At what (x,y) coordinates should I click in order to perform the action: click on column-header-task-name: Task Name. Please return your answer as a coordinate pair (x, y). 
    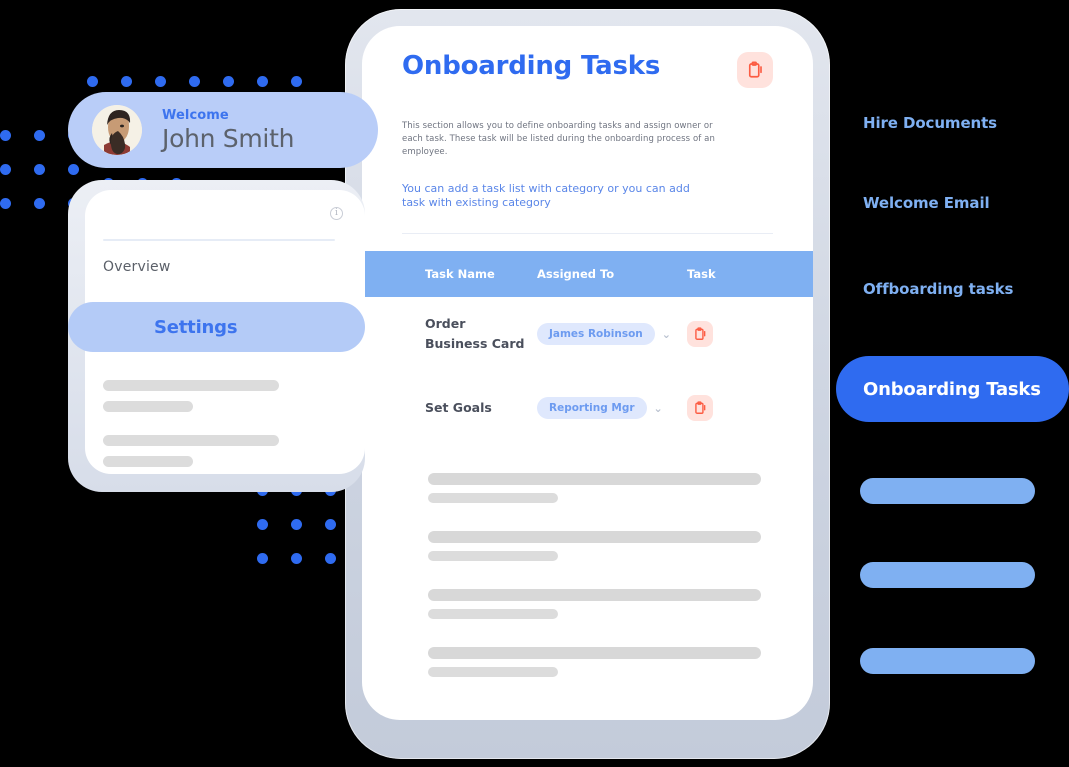
    Looking at the image, I should click on (460, 274).